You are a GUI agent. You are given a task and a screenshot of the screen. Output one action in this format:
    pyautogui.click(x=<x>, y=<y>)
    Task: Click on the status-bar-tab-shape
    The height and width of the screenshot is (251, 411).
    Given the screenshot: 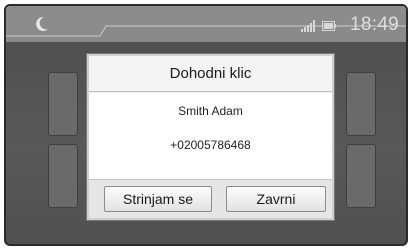 What is the action you would take?
    pyautogui.click(x=206, y=24)
    